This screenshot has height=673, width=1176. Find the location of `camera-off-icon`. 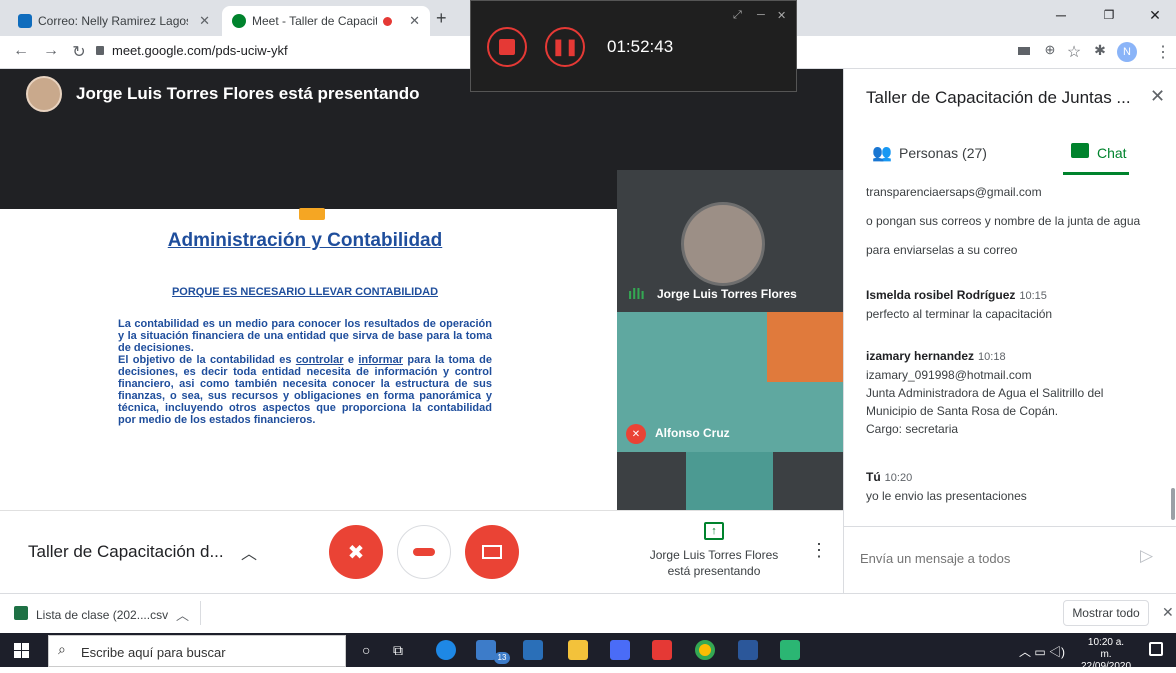

camera-off-icon is located at coordinates (492, 552).